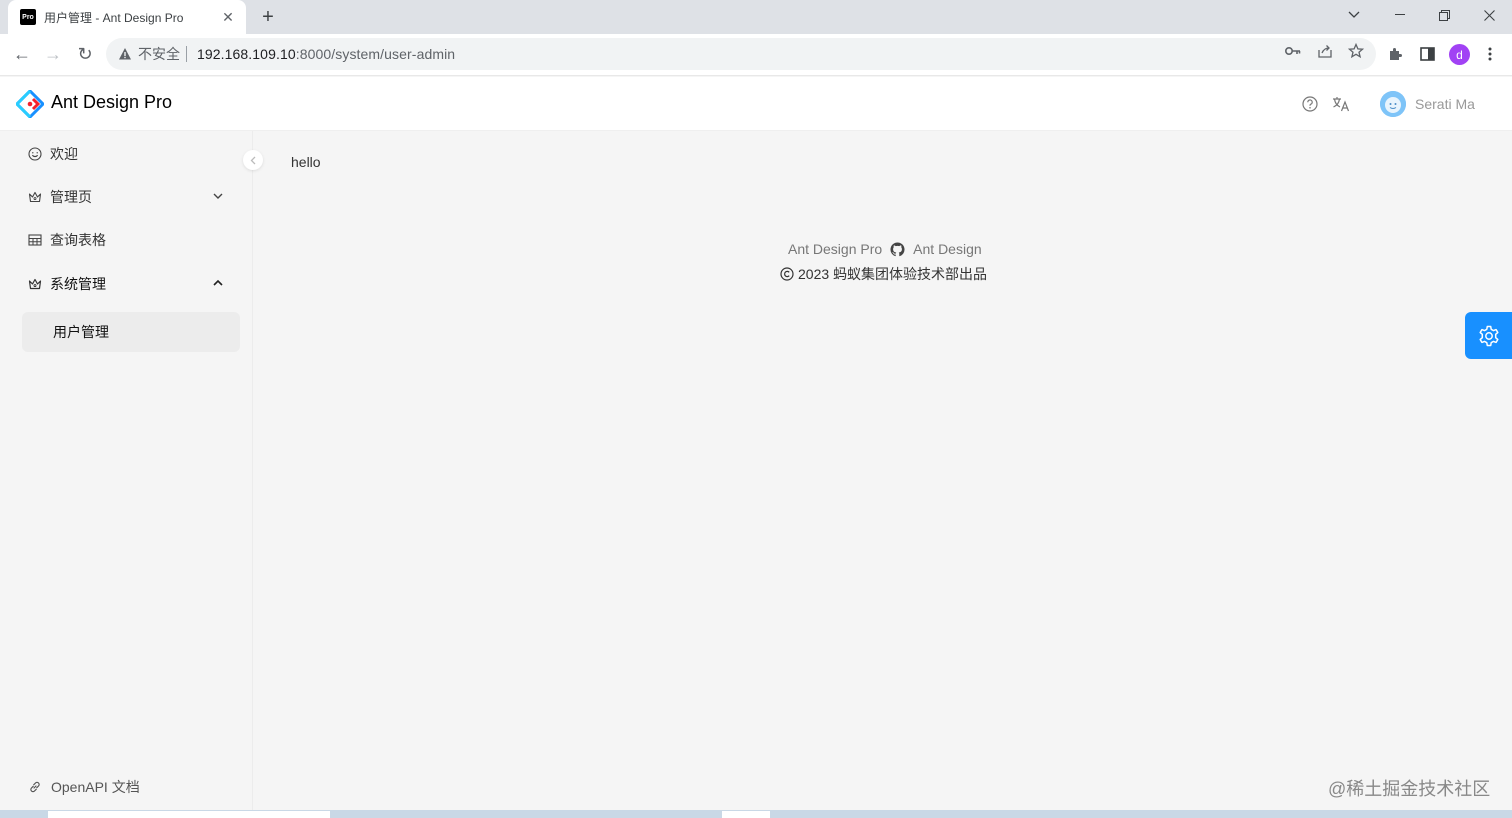  I want to click on openapi-docs-link: OpenAPI 文档, so click(81, 787).